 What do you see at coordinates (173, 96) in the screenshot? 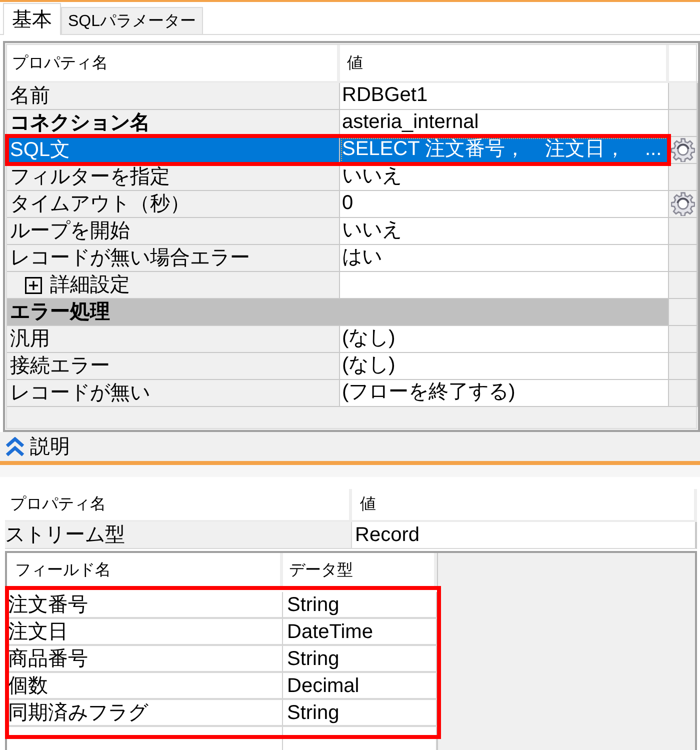
I see `property-name: 名前` at bounding box center [173, 96].